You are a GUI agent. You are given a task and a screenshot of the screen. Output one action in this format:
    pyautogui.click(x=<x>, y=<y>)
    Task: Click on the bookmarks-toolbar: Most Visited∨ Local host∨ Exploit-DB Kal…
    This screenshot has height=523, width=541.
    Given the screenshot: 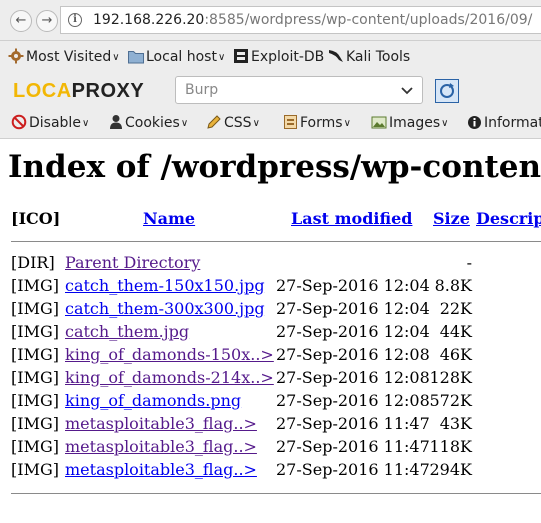 What is the action you would take?
    pyautogui.click(x=270, y=56)
    